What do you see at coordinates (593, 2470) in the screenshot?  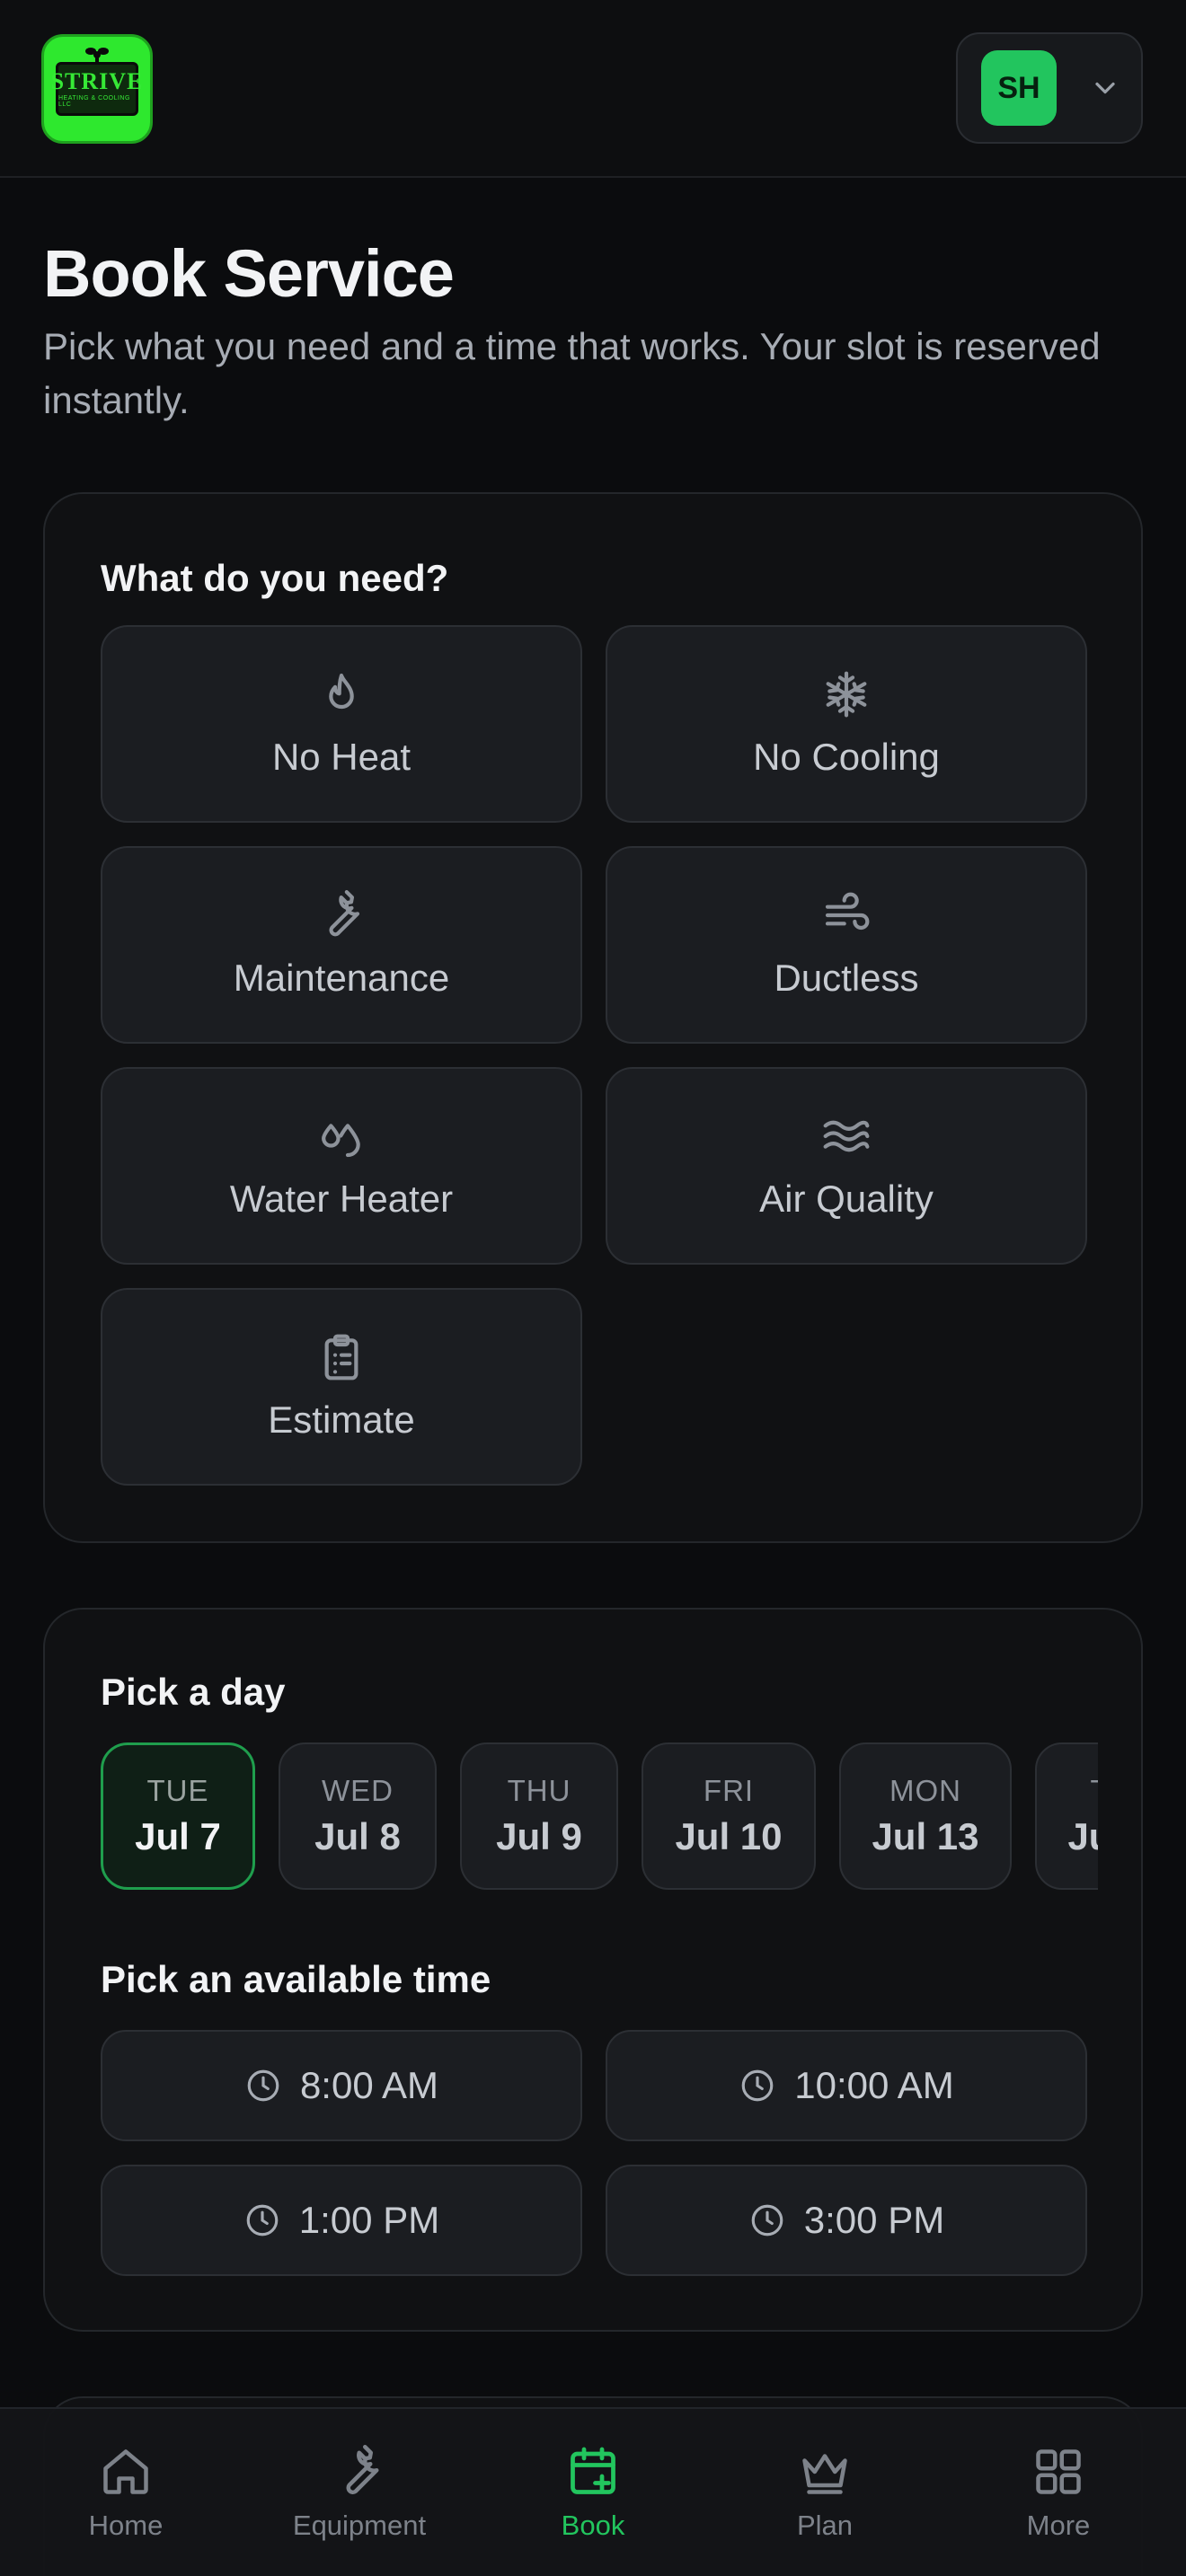 I see `calendar-plus-icon` at bounding box center [593, 2470].